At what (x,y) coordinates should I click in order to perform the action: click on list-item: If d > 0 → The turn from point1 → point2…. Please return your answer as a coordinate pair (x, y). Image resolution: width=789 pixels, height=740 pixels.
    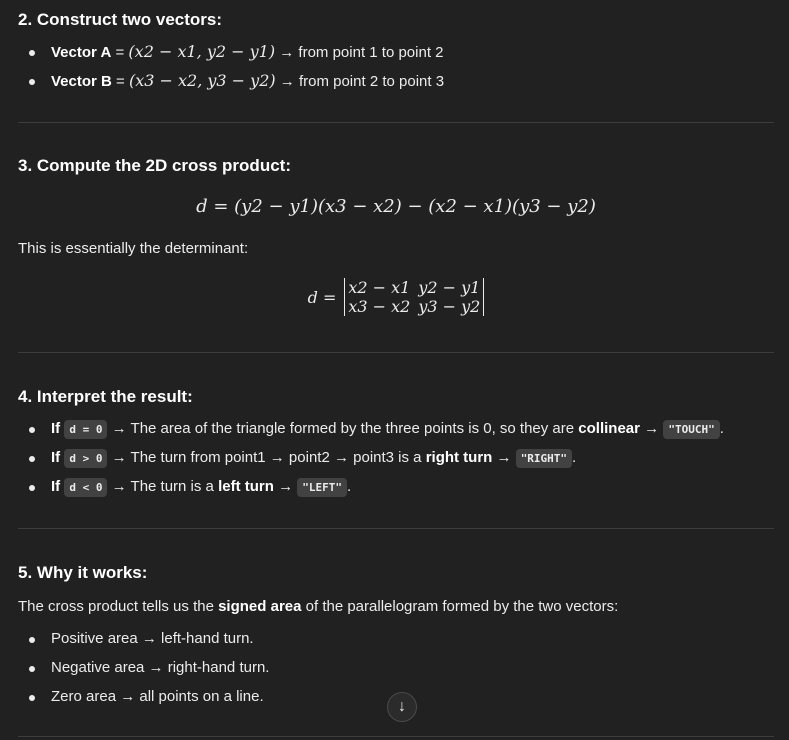
    Looking at the image, I should click on (371, 462).